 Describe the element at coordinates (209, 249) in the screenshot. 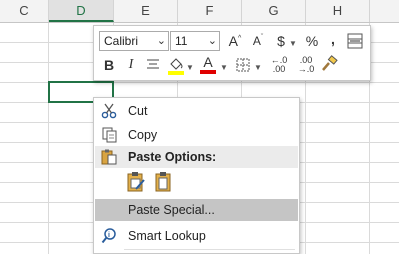

I see `menu-separator` at that location.